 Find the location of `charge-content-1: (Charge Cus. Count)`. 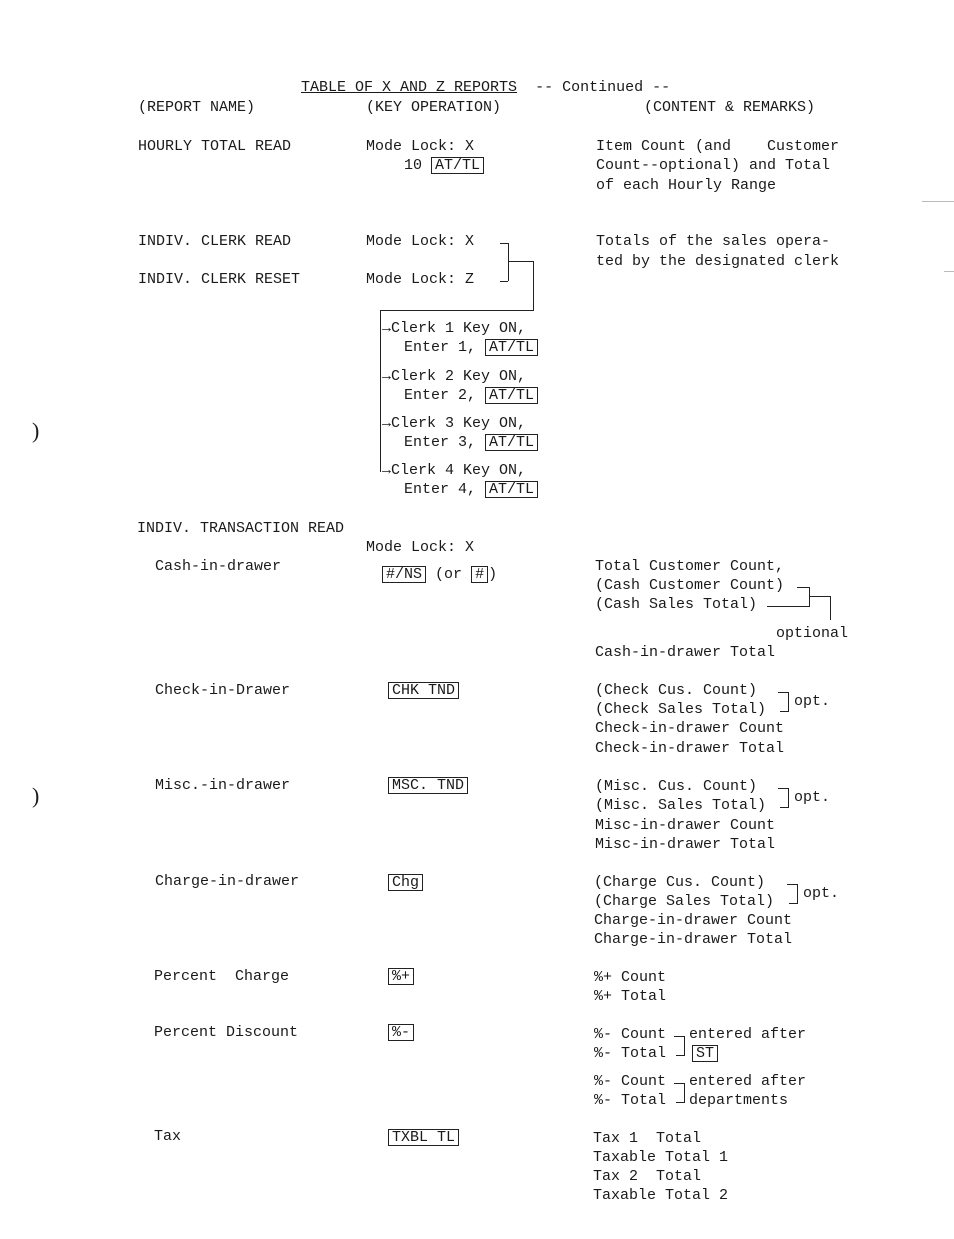

charge-content-1: (Charge Cus. Count) is located at coordinates (680, 882).